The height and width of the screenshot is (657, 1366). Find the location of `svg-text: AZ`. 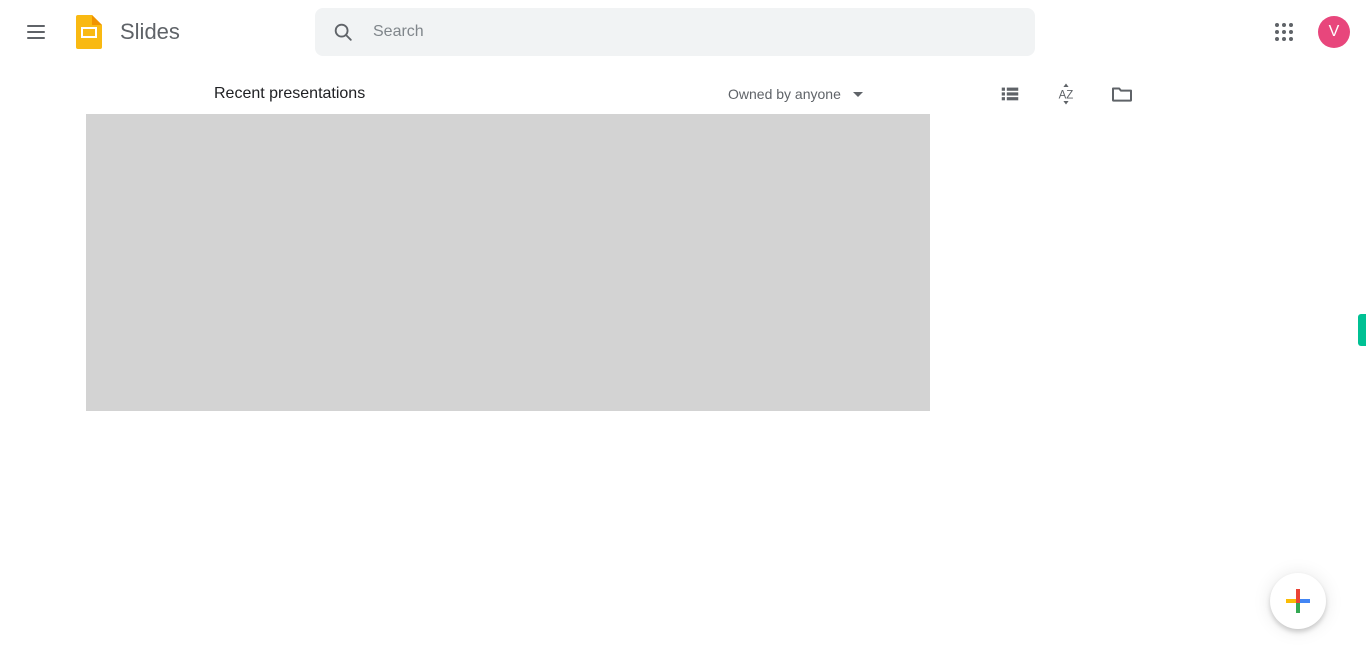

svg-text: AZ is located at coordinates (1066, 96).